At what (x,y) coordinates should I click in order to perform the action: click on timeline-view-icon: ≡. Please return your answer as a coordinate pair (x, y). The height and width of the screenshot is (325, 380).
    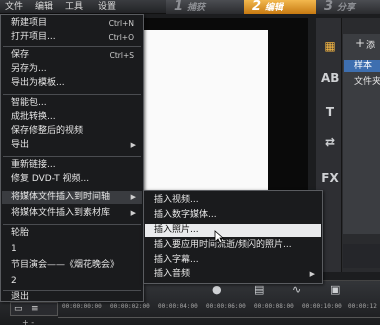
    Looking at the image, I should click on (35, 309).